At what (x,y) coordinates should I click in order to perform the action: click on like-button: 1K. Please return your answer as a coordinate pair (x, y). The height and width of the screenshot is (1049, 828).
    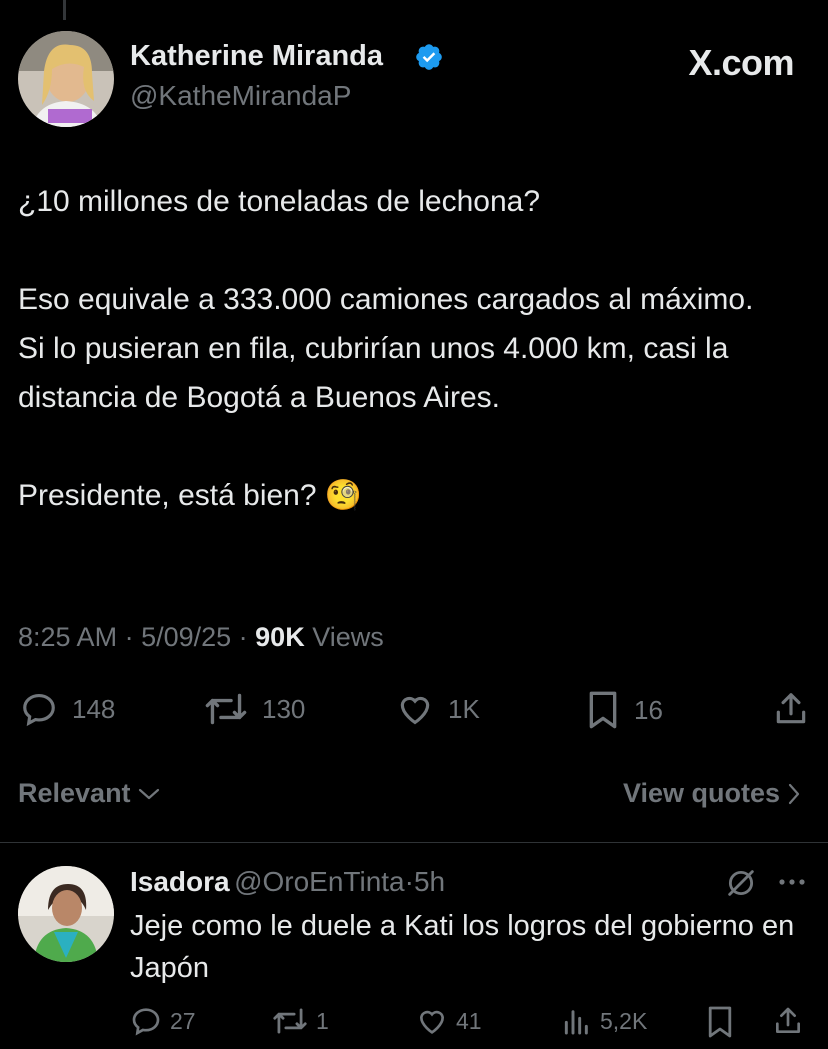
    Looking at the image, I should click on (438, 709).